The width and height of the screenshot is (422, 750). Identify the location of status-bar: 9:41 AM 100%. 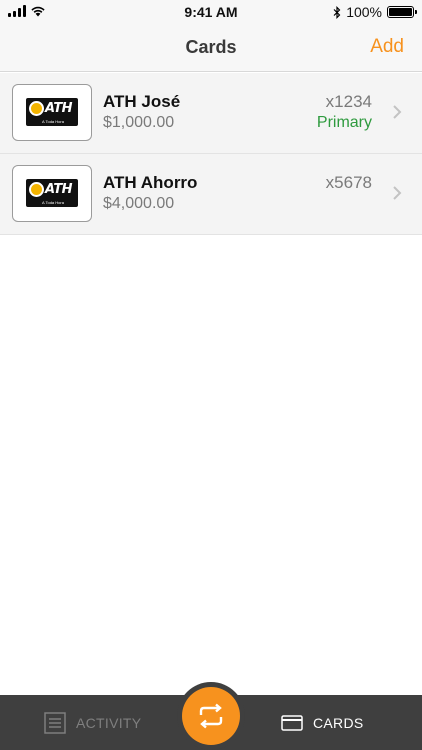
(211, 12).